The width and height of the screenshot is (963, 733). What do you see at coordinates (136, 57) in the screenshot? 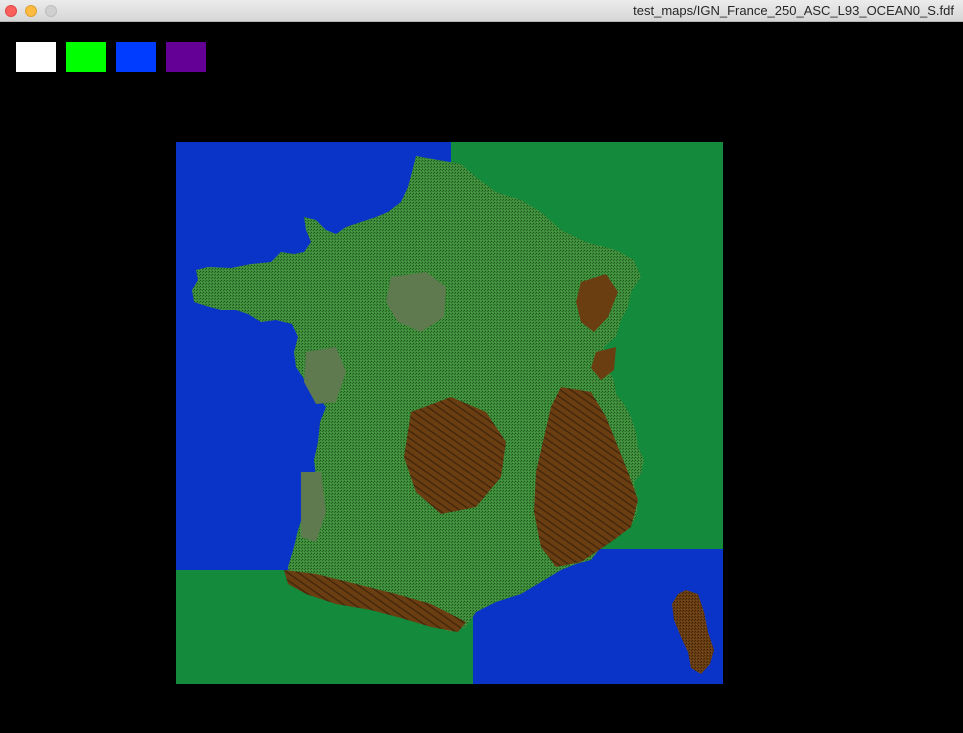
I see `color-swatch-blue` at bounding box center [136, 57].